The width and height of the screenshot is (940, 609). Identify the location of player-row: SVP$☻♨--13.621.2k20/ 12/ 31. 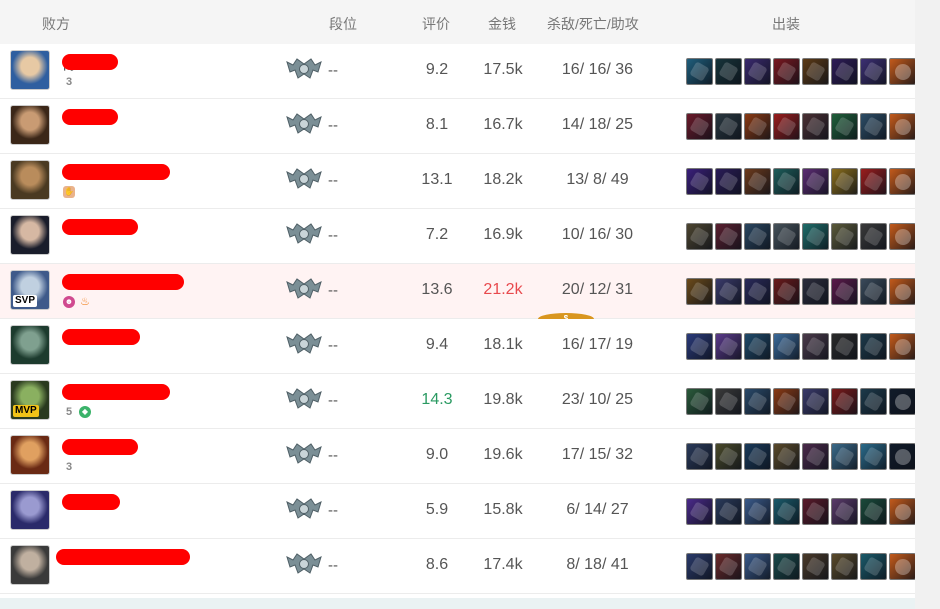
(458, 294).